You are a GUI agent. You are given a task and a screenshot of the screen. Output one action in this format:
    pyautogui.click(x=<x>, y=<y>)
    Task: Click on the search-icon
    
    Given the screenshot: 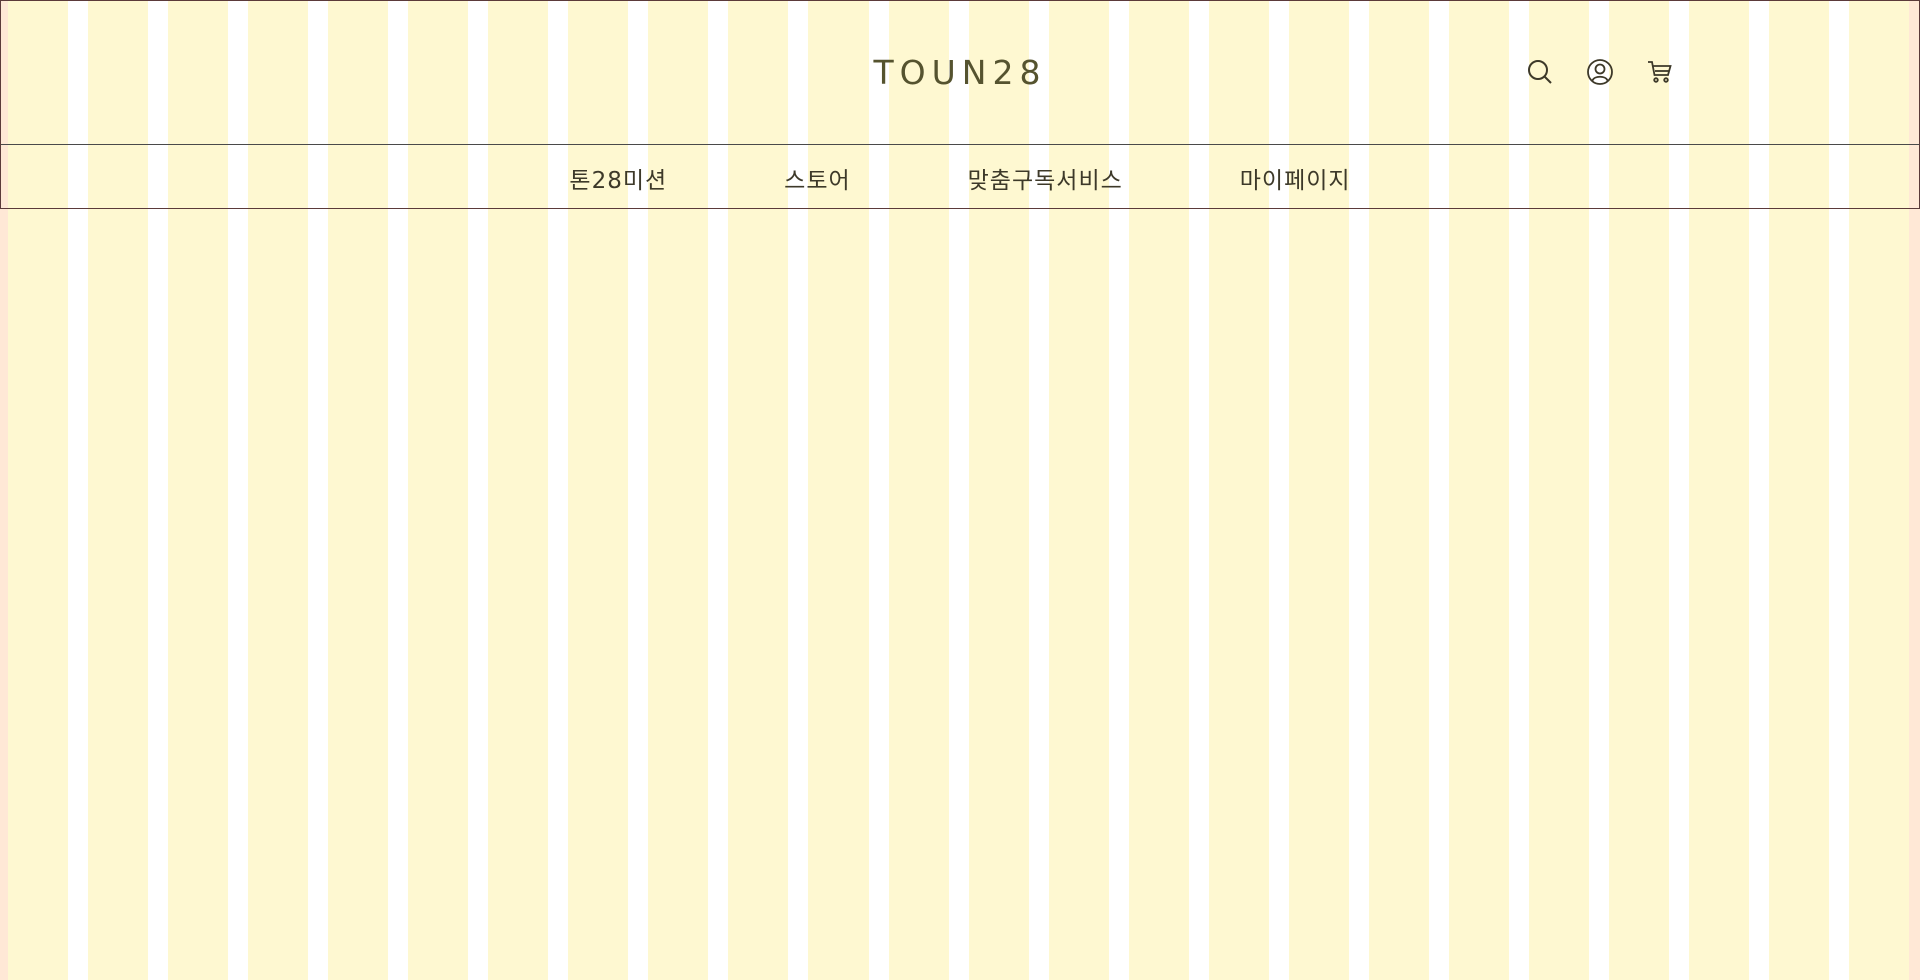 What is the action you would take?
    pyautogui.click(x=1540, y=72)
    